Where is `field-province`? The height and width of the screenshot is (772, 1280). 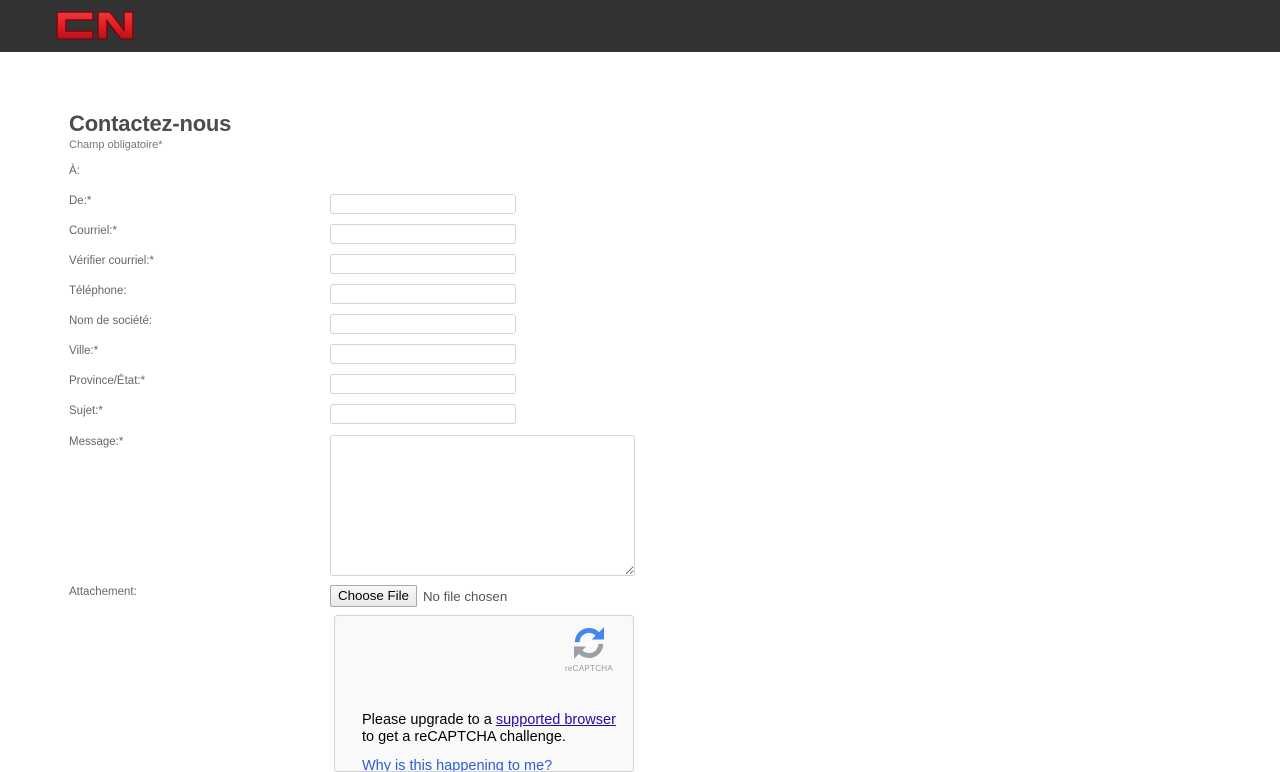 field-province is located at coordinates (423, 384).